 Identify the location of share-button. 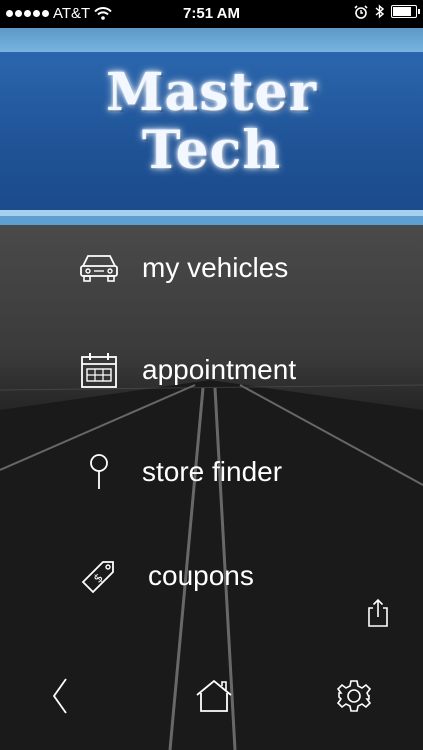
(378, 613).